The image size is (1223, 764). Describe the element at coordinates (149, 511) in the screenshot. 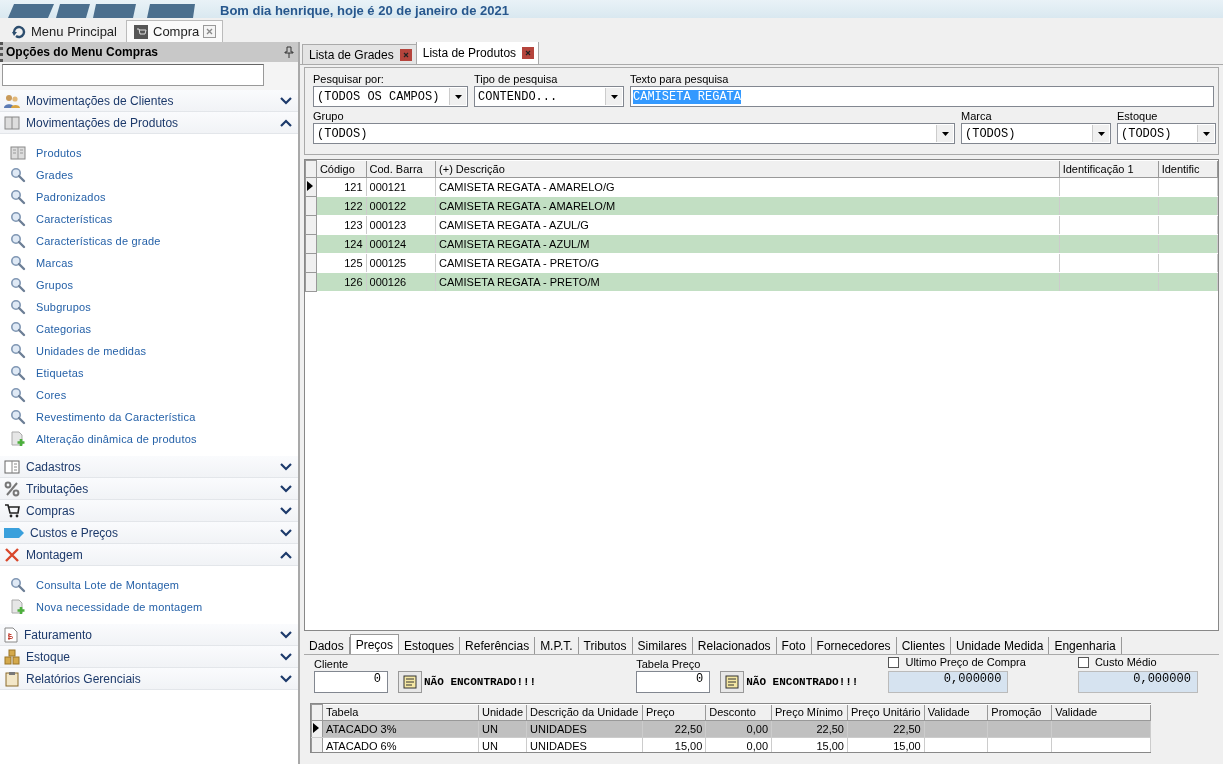

I see `menu-section: Compras` at that location.